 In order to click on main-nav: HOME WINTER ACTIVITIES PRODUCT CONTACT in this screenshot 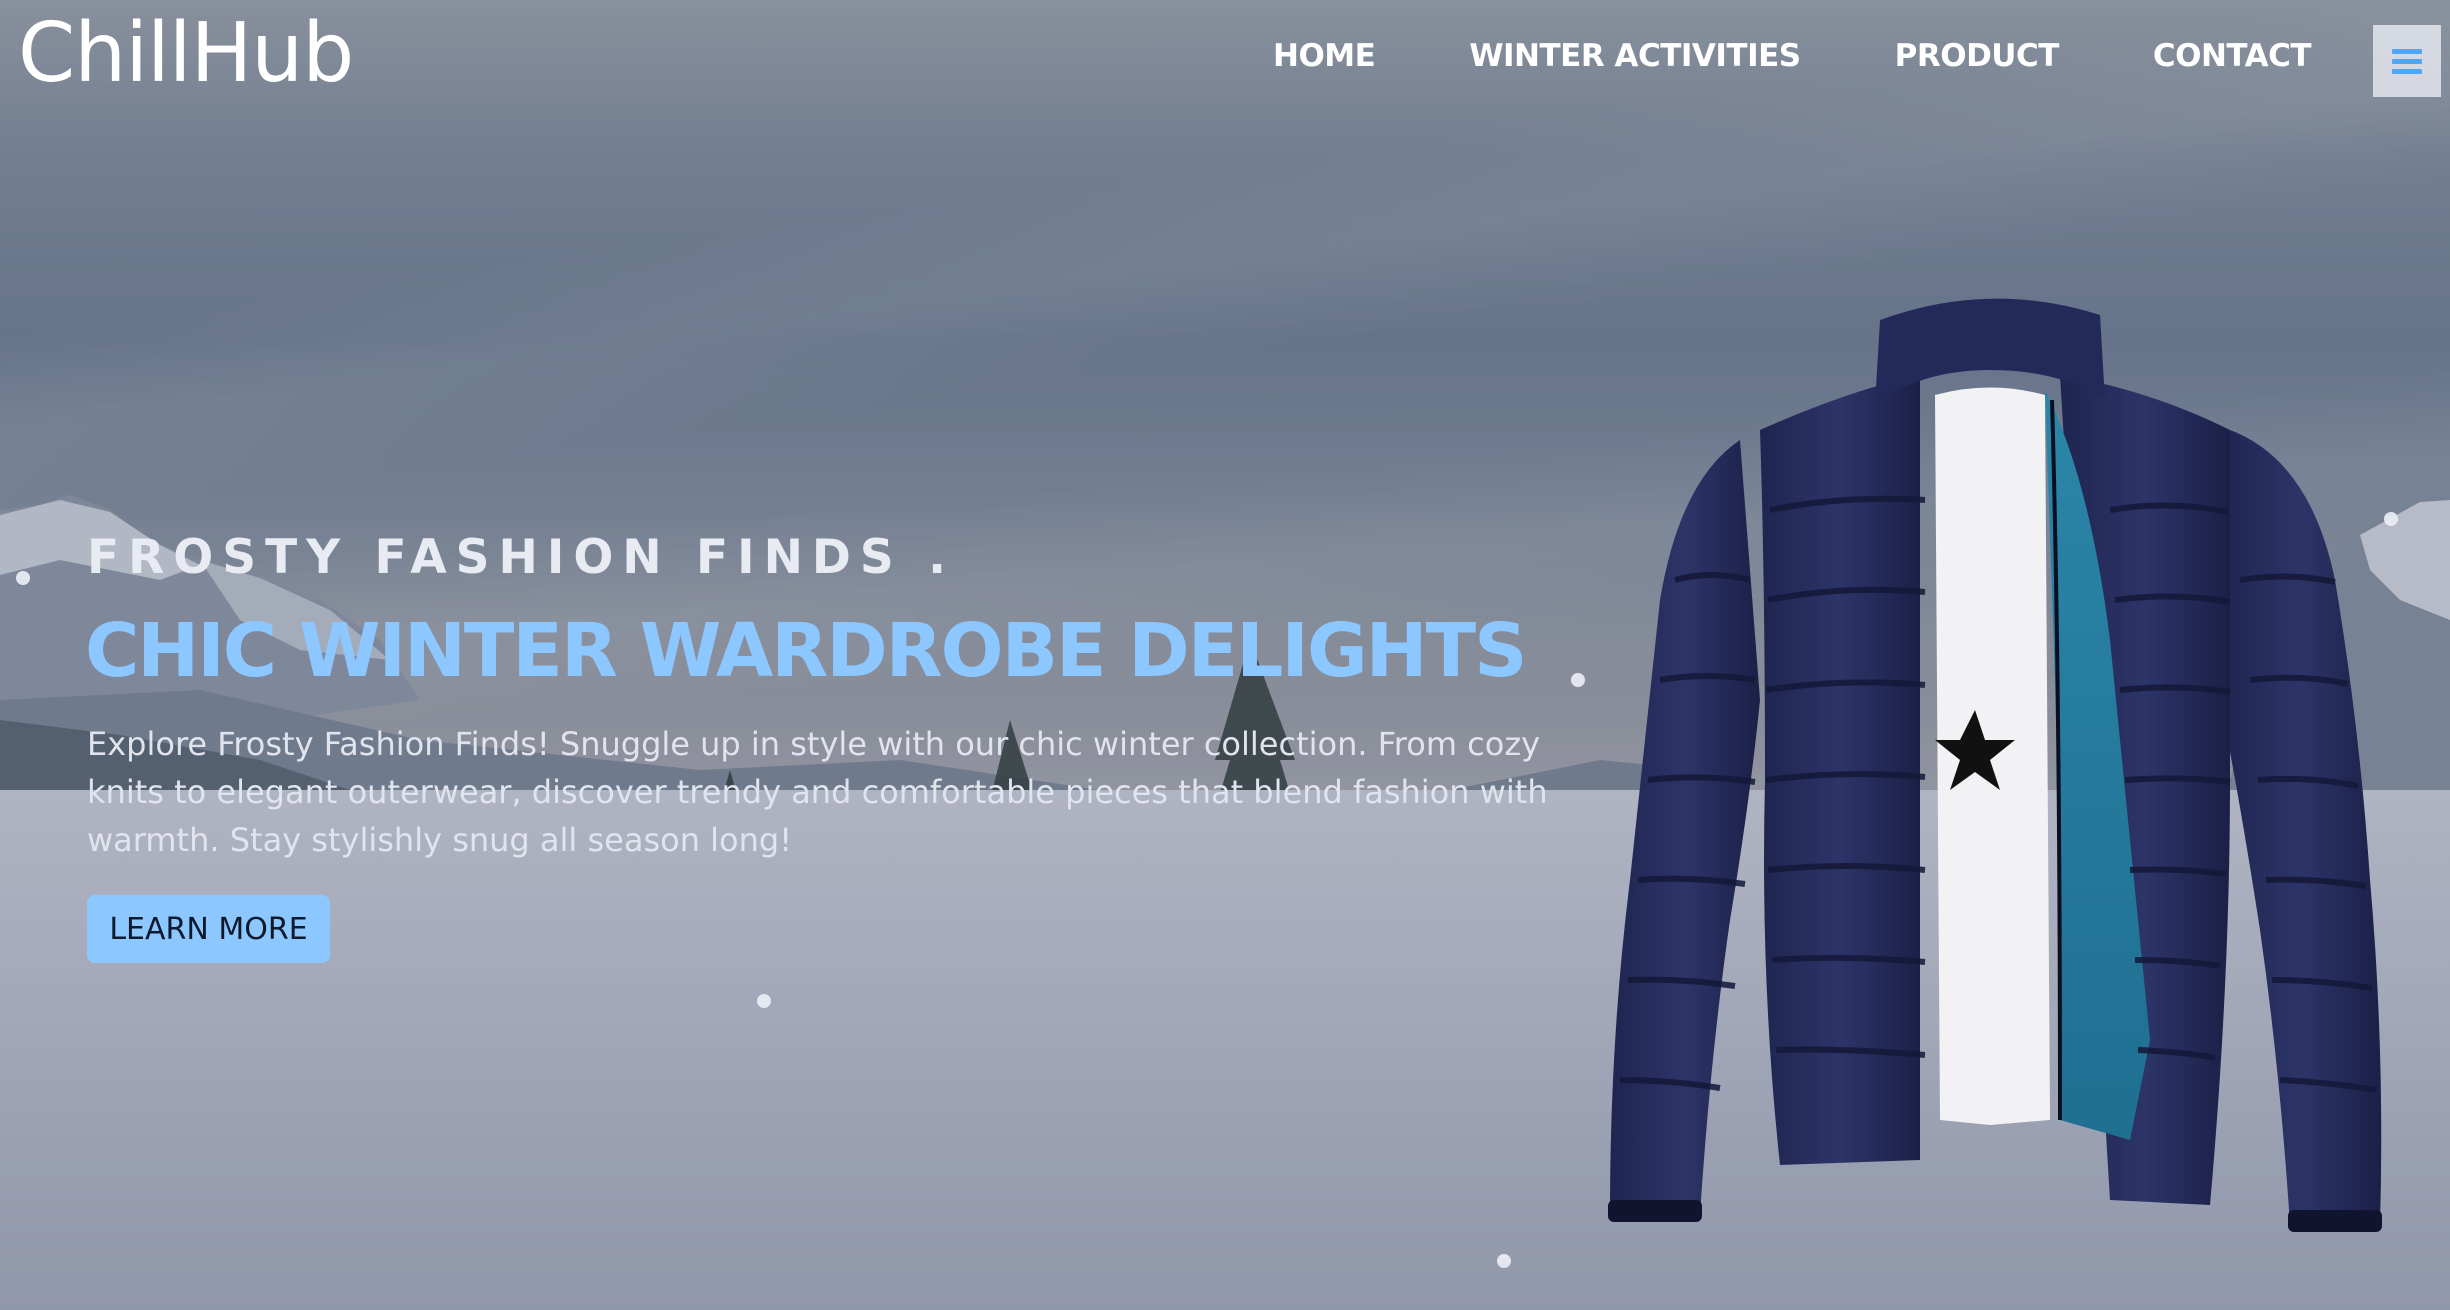, I will do `click(1792, 56)`.